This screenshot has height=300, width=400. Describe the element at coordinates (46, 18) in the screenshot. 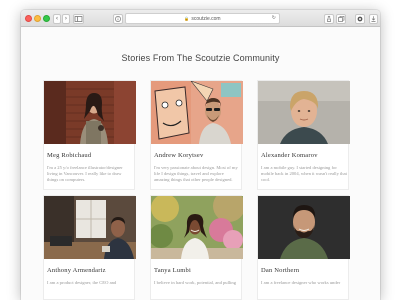

I see `zoom-window-button` at that location.